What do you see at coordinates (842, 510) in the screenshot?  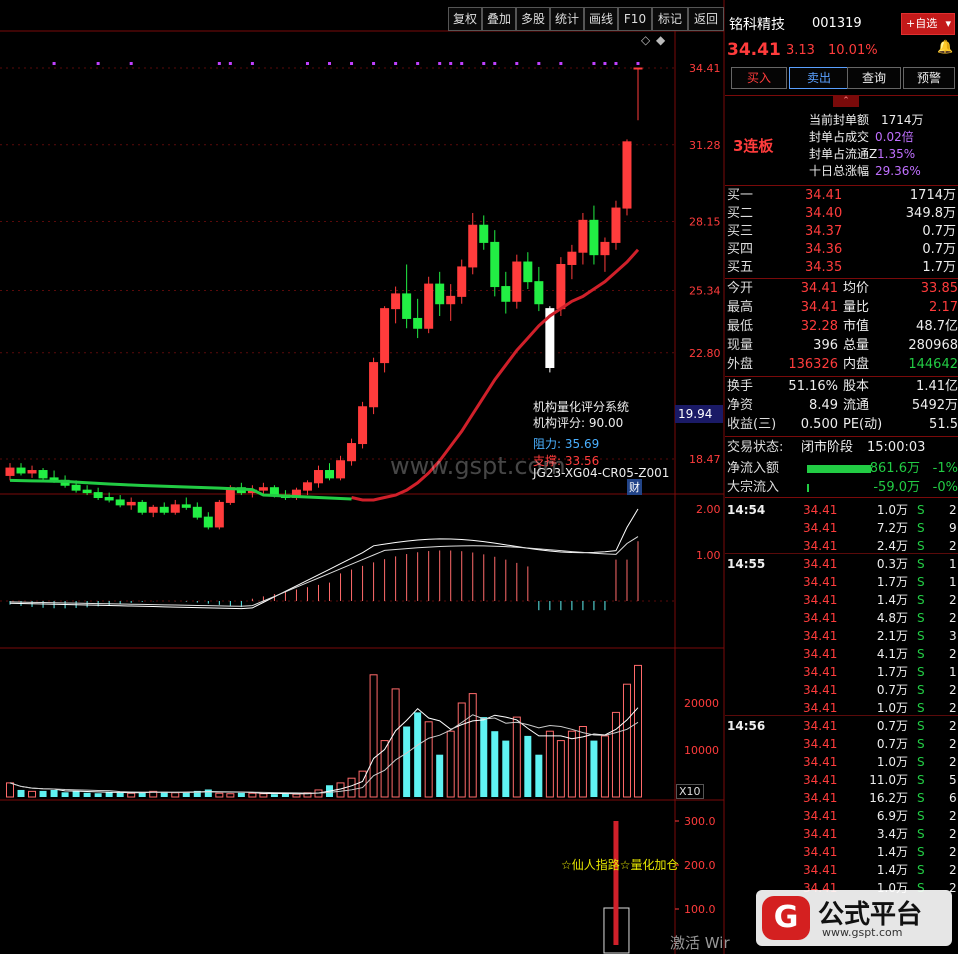 I see `tick-row: 14:54 34.41 1.0万 S 2` at bounding box center [842, 510].